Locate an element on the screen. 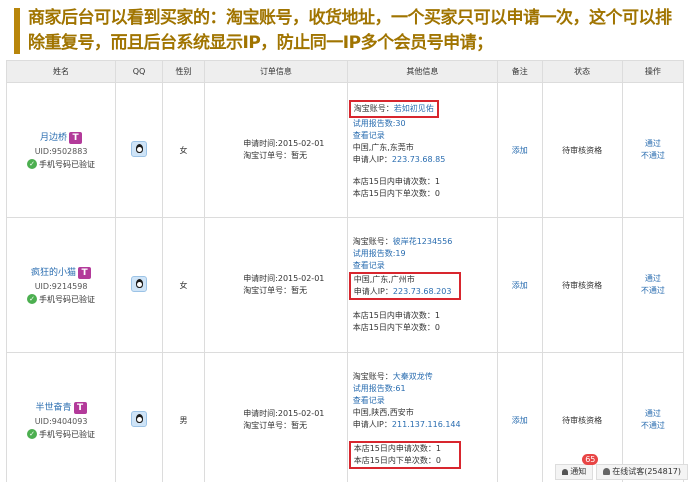 The height and width of the screenshot is (482, 690). region: 中国,陕西,西安市 is located at coordinates (383, 412).